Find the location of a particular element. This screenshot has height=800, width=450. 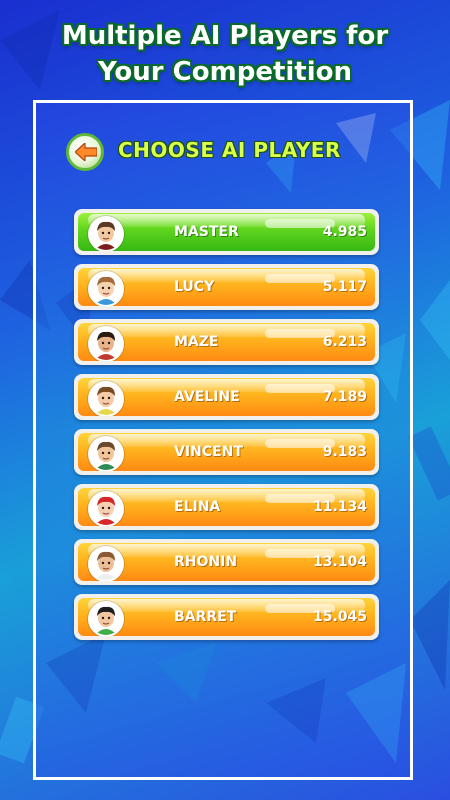

player-row-master: MASTER 4.985 is located at coordinates (226, 232).